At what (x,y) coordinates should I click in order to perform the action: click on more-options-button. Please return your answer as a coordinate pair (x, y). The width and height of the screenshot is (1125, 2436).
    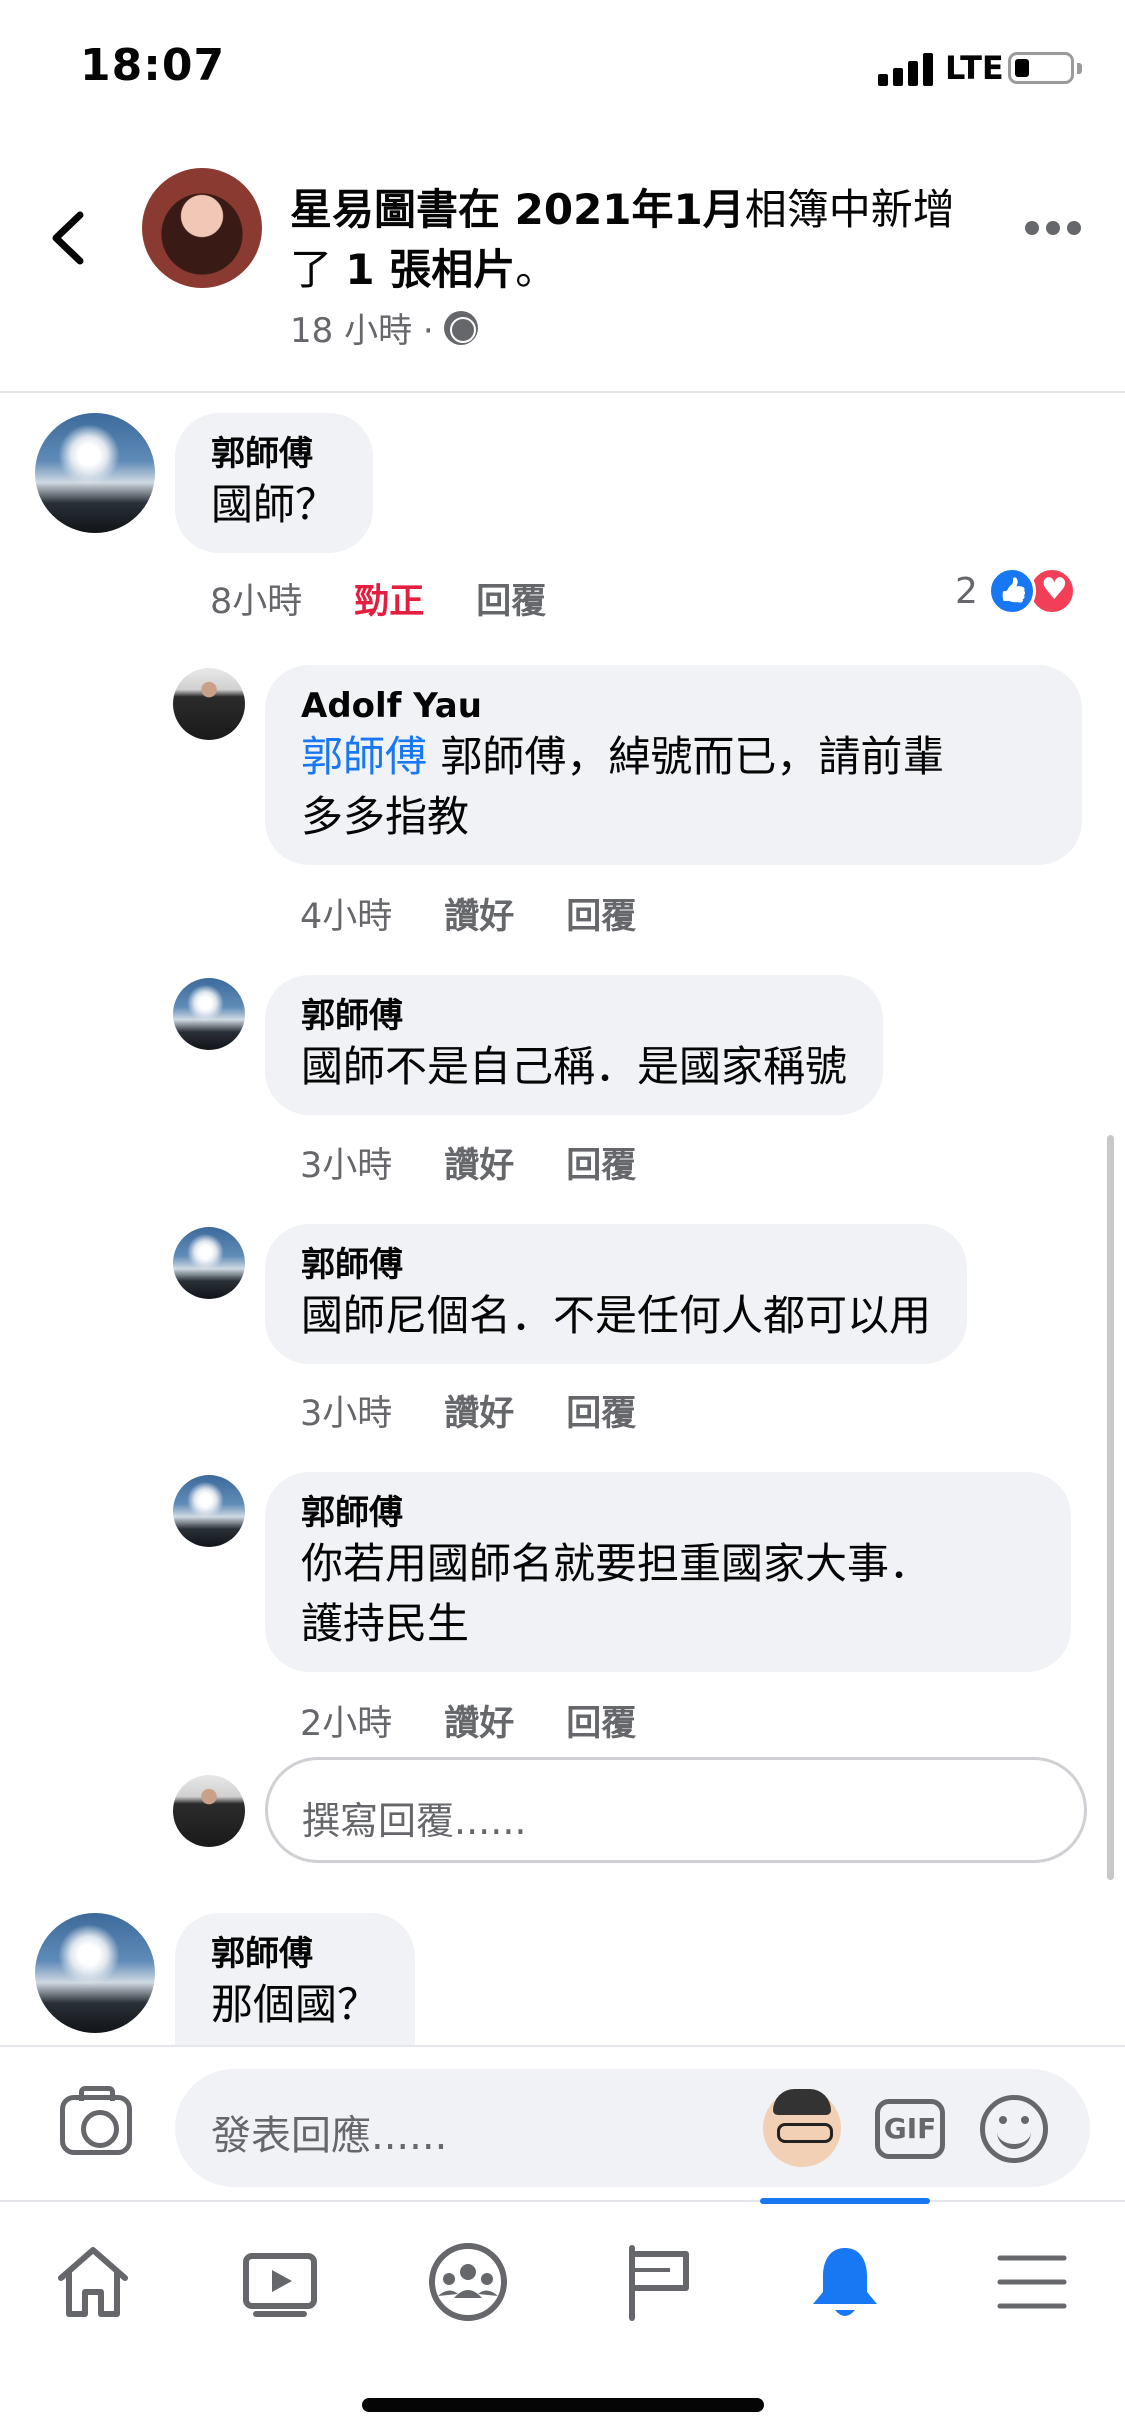
    Looking at the image, I should click on (1055, 231).